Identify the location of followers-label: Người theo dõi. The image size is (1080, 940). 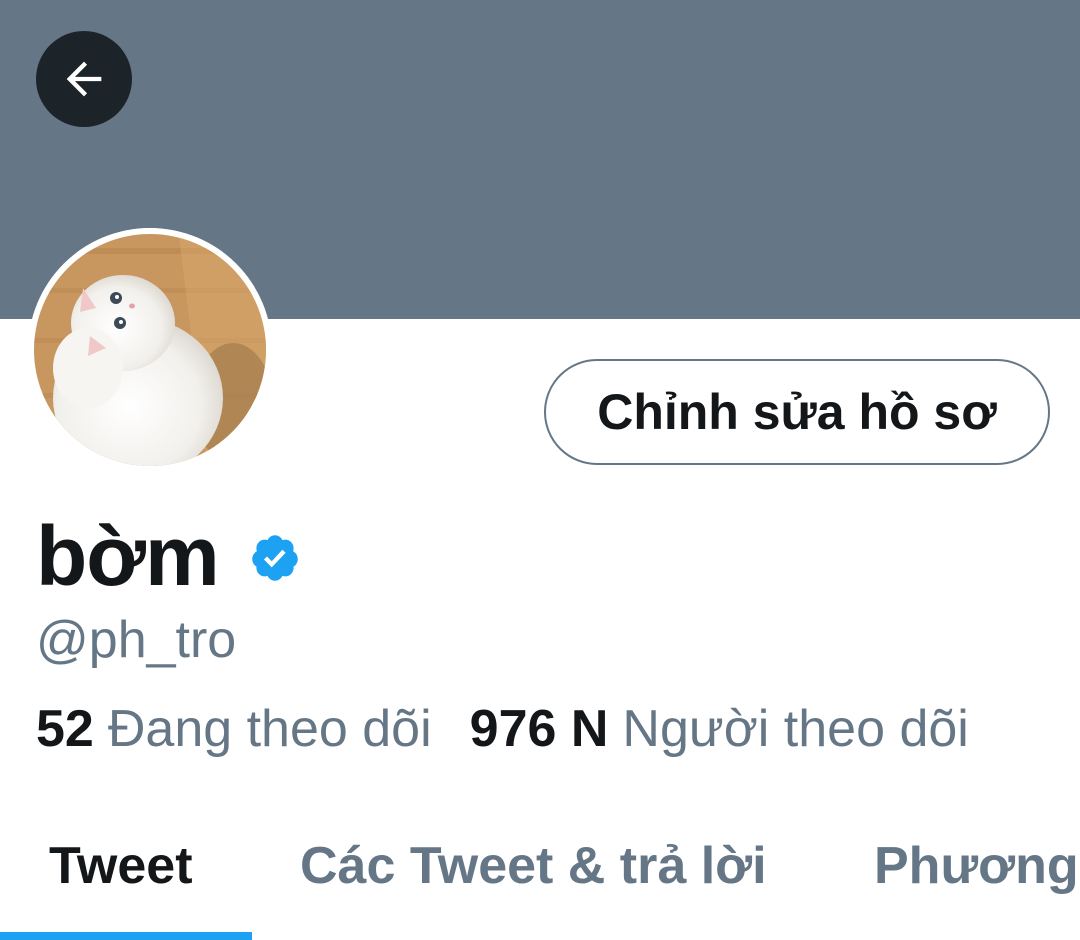
(795, 729).